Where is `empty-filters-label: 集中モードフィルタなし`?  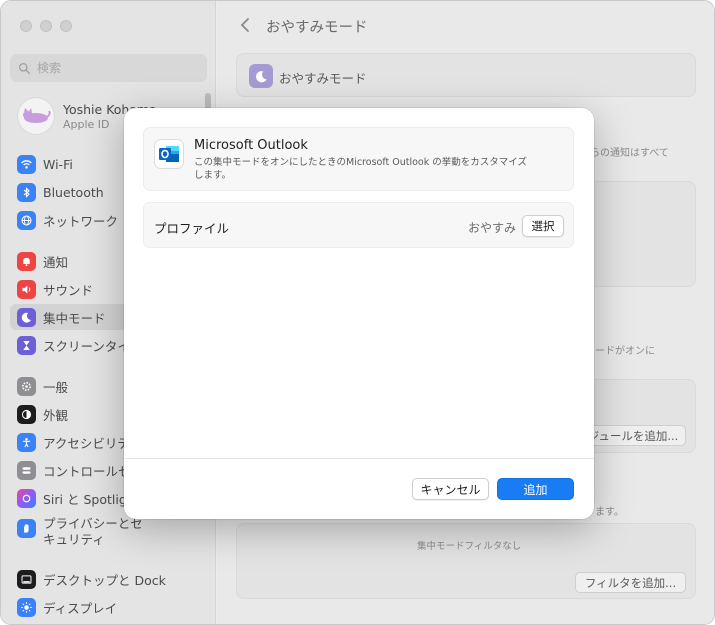
empty-filters-label: 集中モードフィルタなし is located at coordinates (469, 546).